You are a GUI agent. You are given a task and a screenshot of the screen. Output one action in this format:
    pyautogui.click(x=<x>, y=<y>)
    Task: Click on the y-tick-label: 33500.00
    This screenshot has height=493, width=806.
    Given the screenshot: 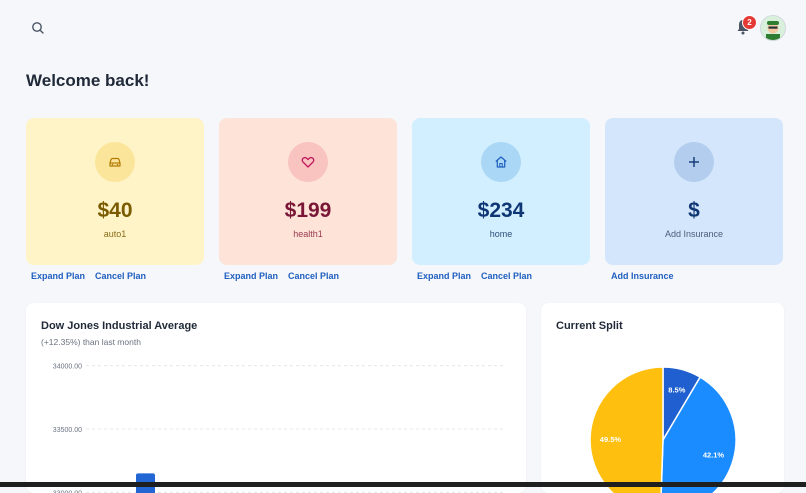 What is the action you would take?
    pyautogui.click(x=67, y=430)
    